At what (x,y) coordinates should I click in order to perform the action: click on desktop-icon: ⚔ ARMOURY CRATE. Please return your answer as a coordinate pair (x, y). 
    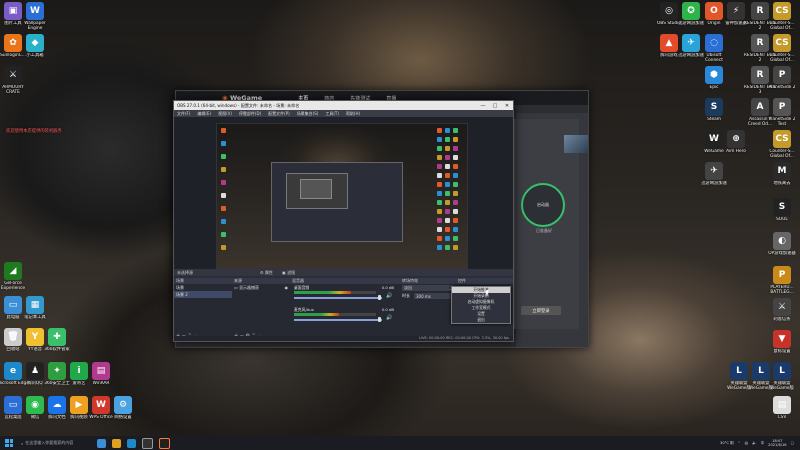
    Looking at the image, I should click on (15, 80).